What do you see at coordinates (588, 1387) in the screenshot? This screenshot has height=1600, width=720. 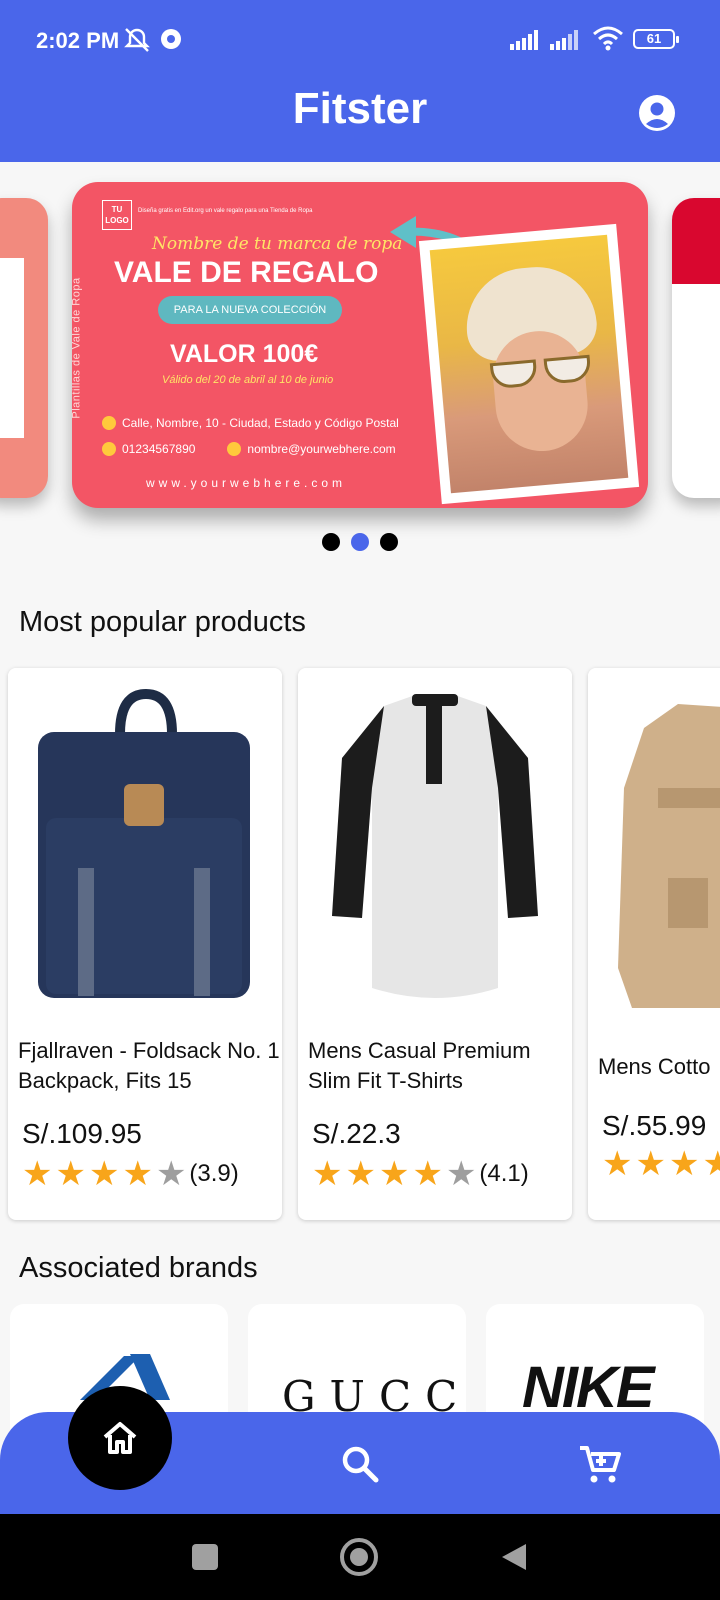 I see `brand-logo-nike: NIKE` at bounding box center [588, 1387].